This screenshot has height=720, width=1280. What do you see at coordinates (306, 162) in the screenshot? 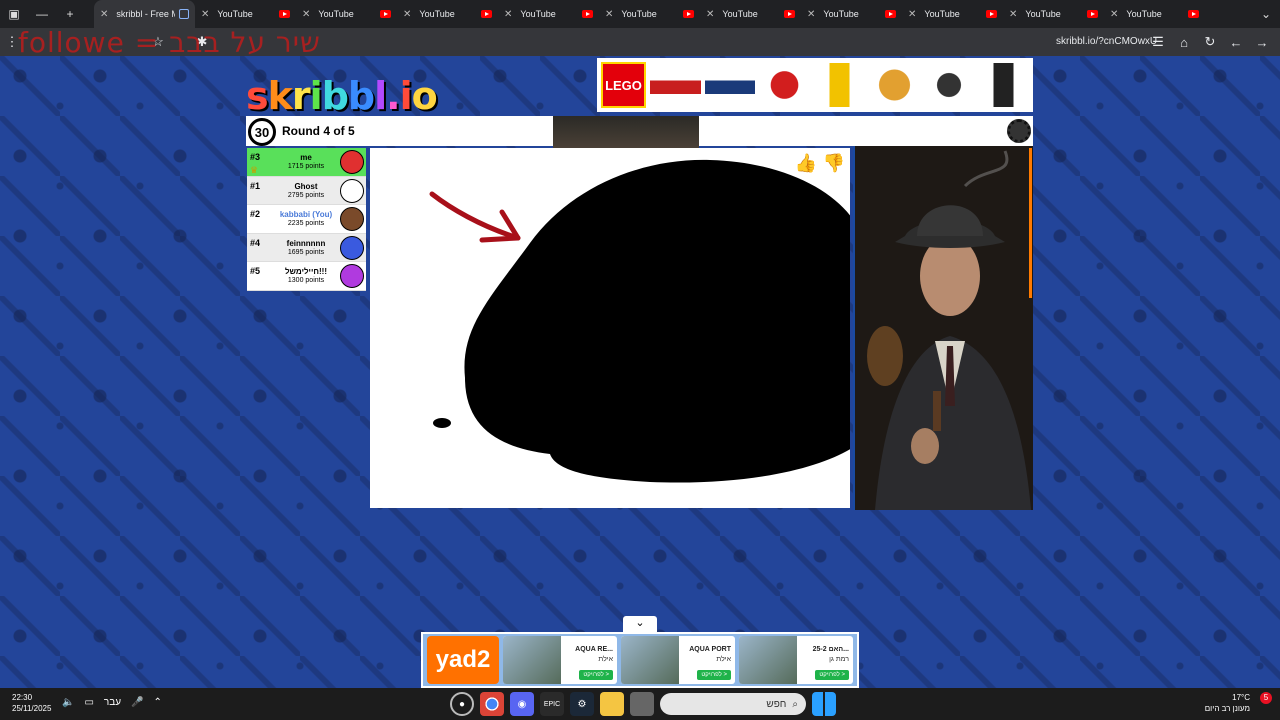
I see `player-row: #3 me 1715 points ♛` at bounding box center [306, 162].